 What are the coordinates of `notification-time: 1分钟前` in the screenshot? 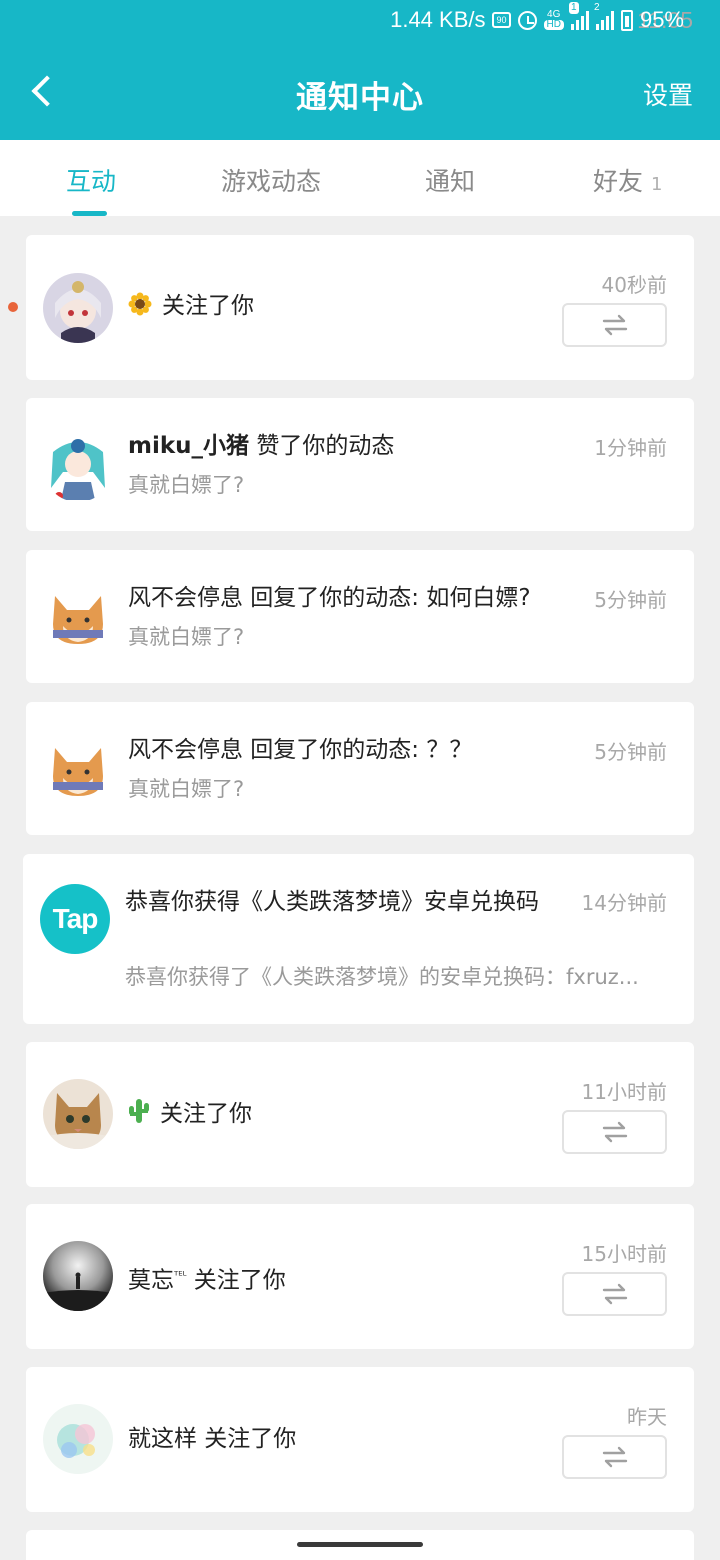 It's located at (630, 448).